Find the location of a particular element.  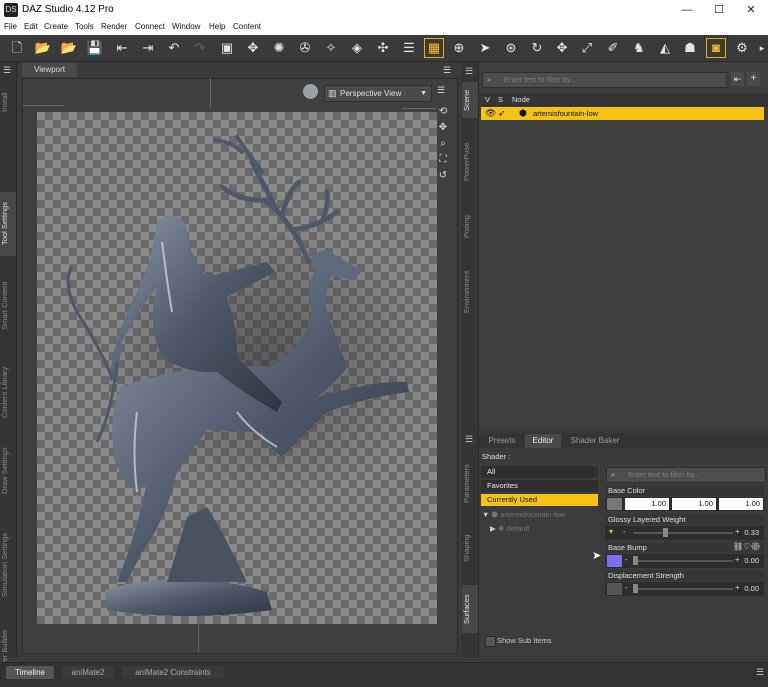

tree-root-item: ▼ ⬢ artemisfountain-low is located at coordinates (523, 514).